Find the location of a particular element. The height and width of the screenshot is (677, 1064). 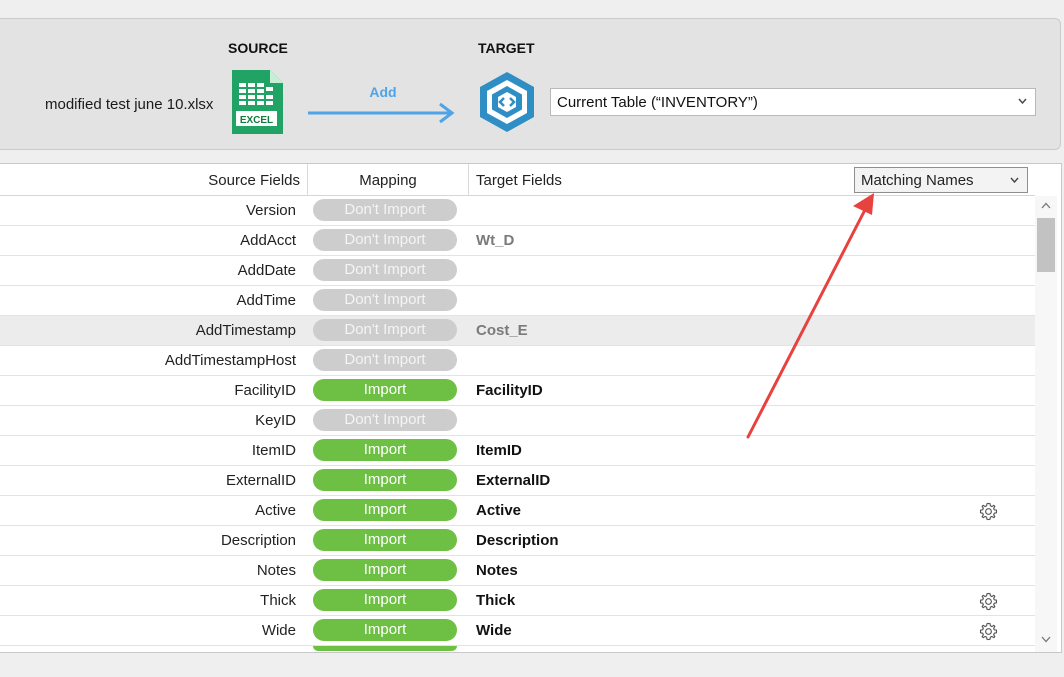

table-row: FacilityID Import FacilityID is located at coordinates (517, 391).